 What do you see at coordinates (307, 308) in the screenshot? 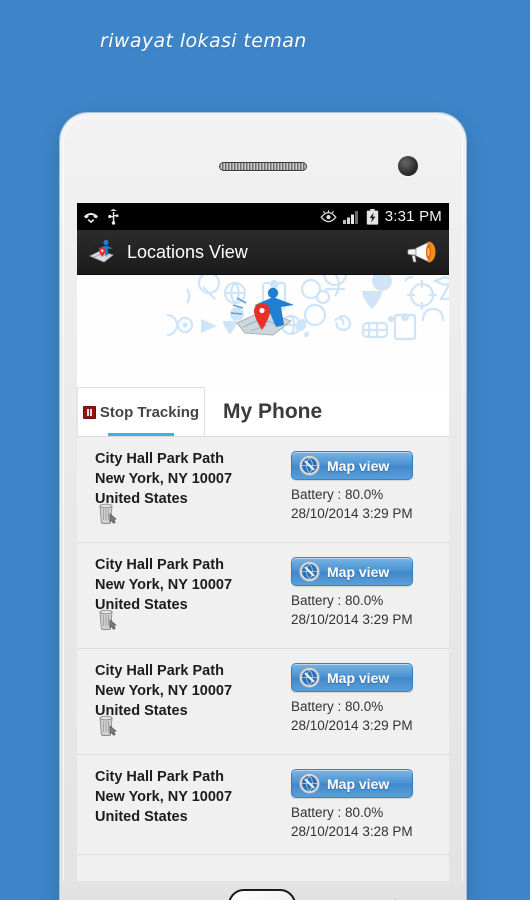
I see `location-icons-pattern` at bounding box center [307, 308].